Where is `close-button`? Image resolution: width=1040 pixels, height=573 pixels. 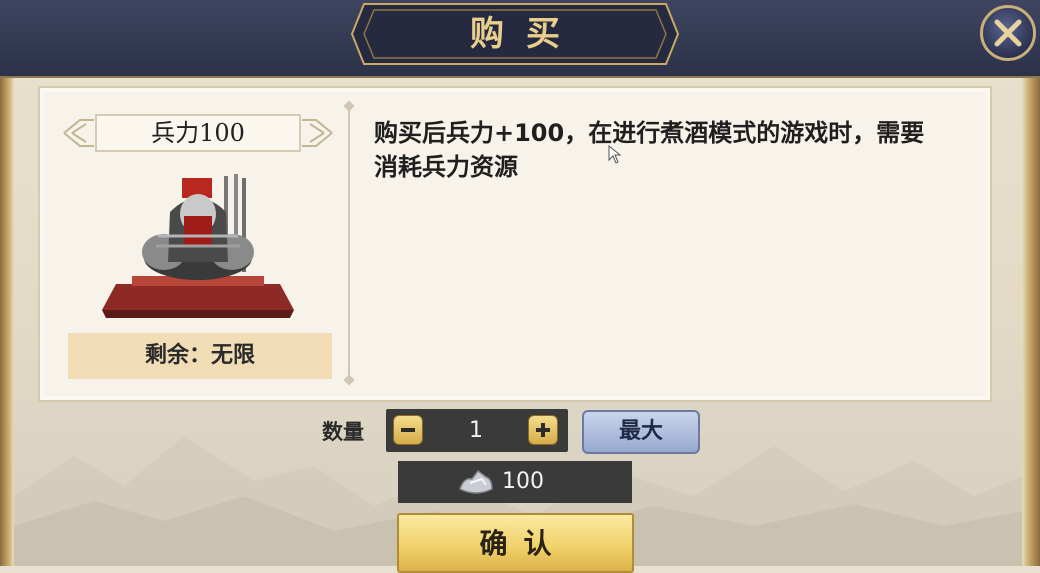 close-button is located at coordinates (1008, 33).